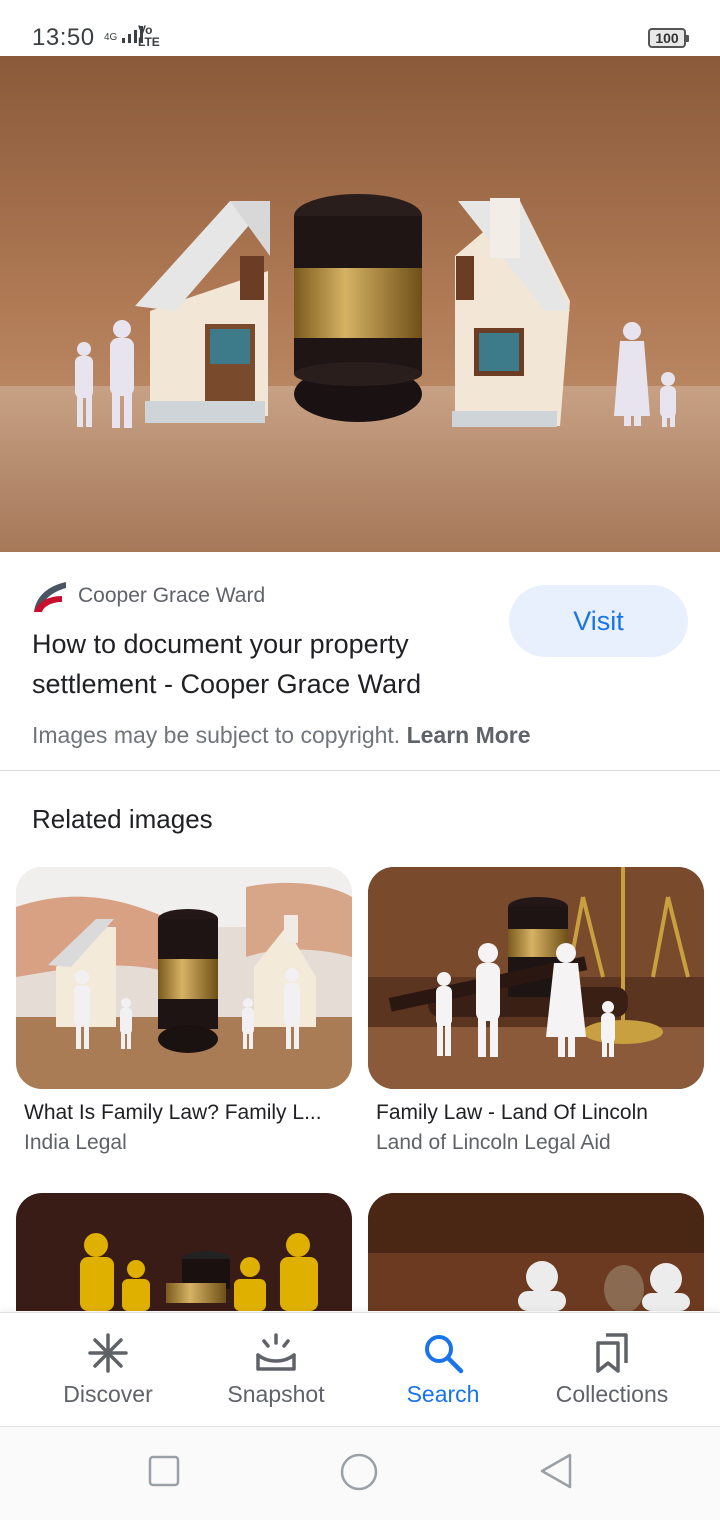  I want to click on bottom-navigation: Discover Snapshot Search Collections, so click(360, 1369).